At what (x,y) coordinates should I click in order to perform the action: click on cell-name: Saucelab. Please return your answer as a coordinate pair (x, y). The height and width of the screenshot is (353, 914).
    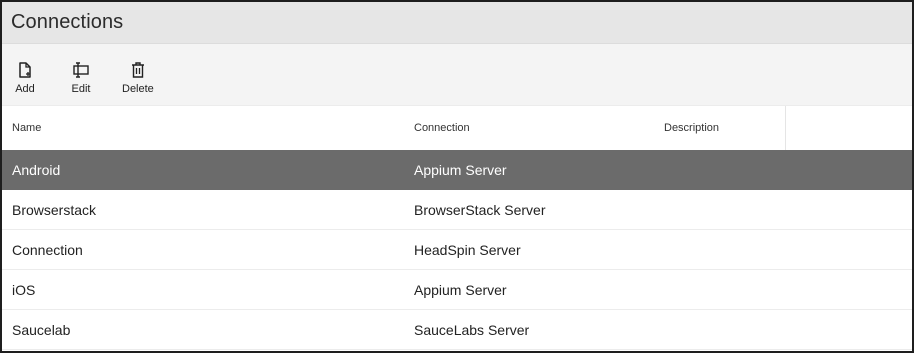
    Looking at the image, I should click on (41, 329).